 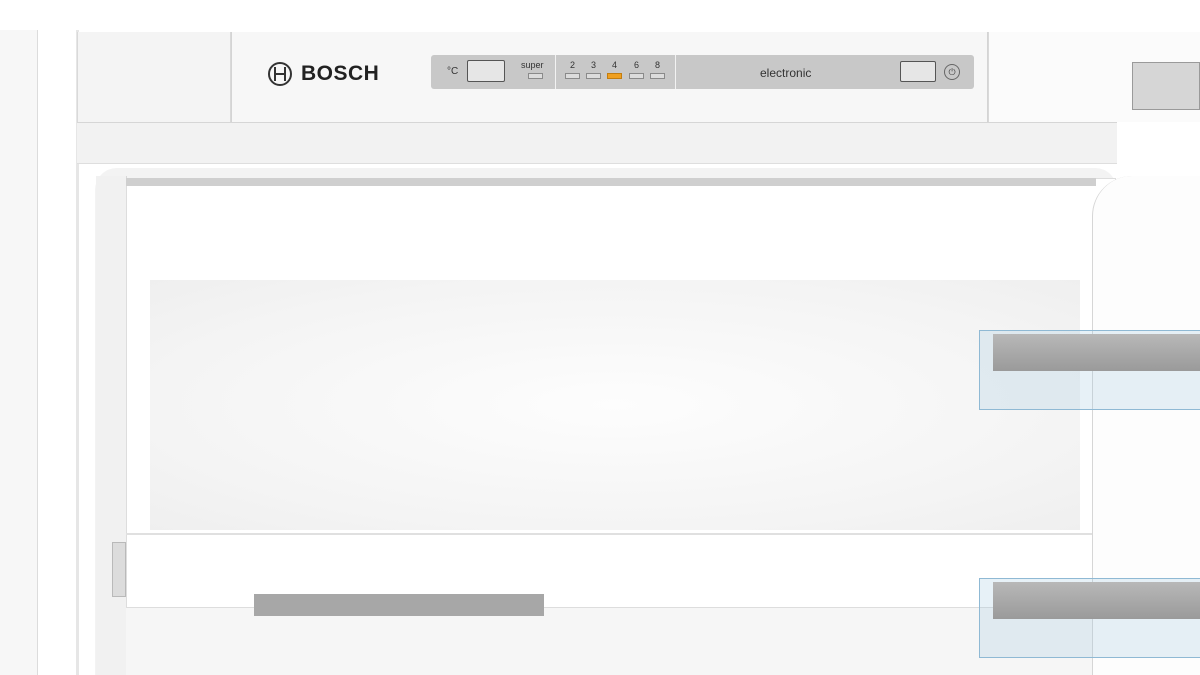 What do you see at coordinates (597, 143) in the screenshot?
I see `panel-underside` at bounding box center [597, 143].